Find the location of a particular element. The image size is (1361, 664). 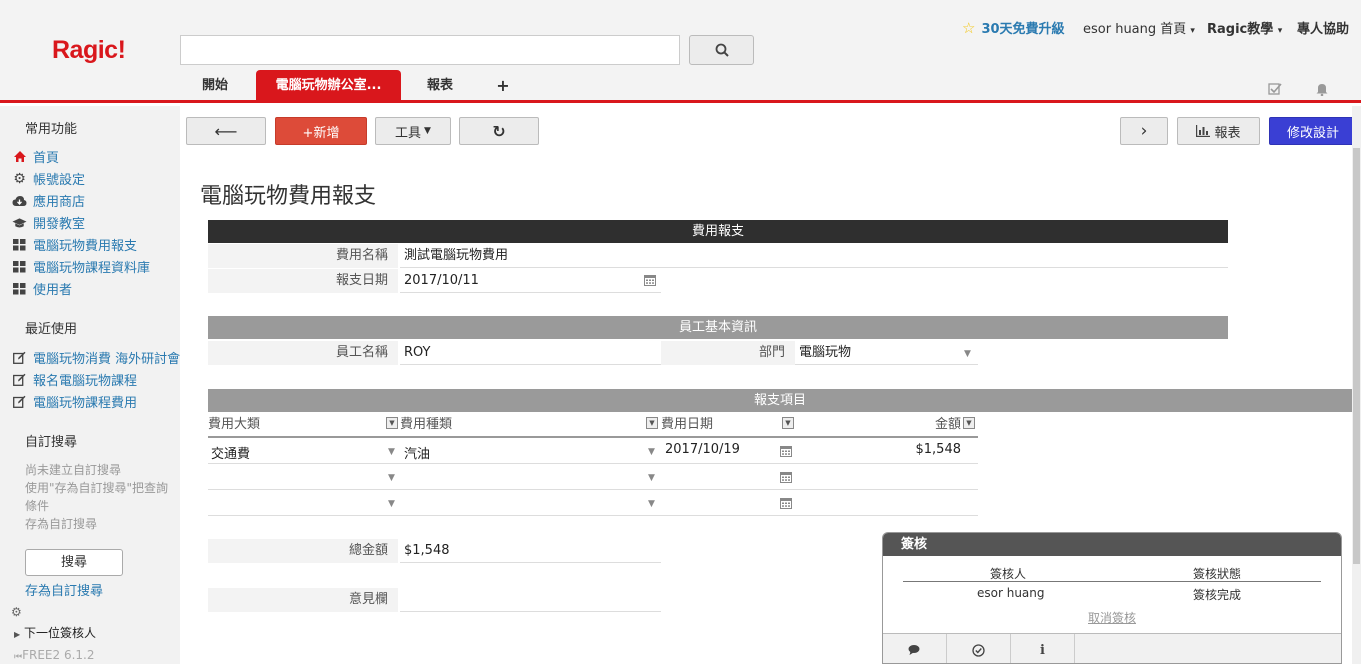

expense-name-label: 費用名稱 is located at coordinates (303, 256).